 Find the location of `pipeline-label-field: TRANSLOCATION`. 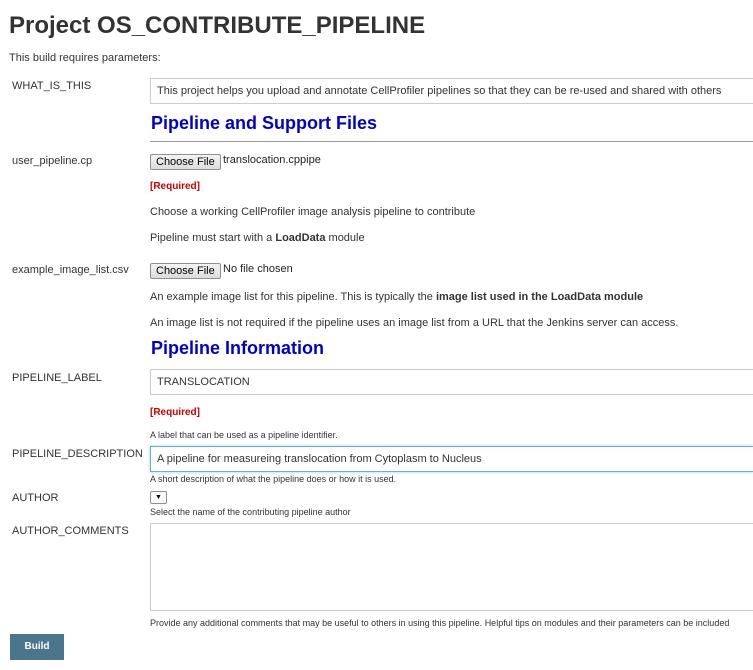

pipeline-label-field: TRANSLOCATION is located at coordinates (451, 382).